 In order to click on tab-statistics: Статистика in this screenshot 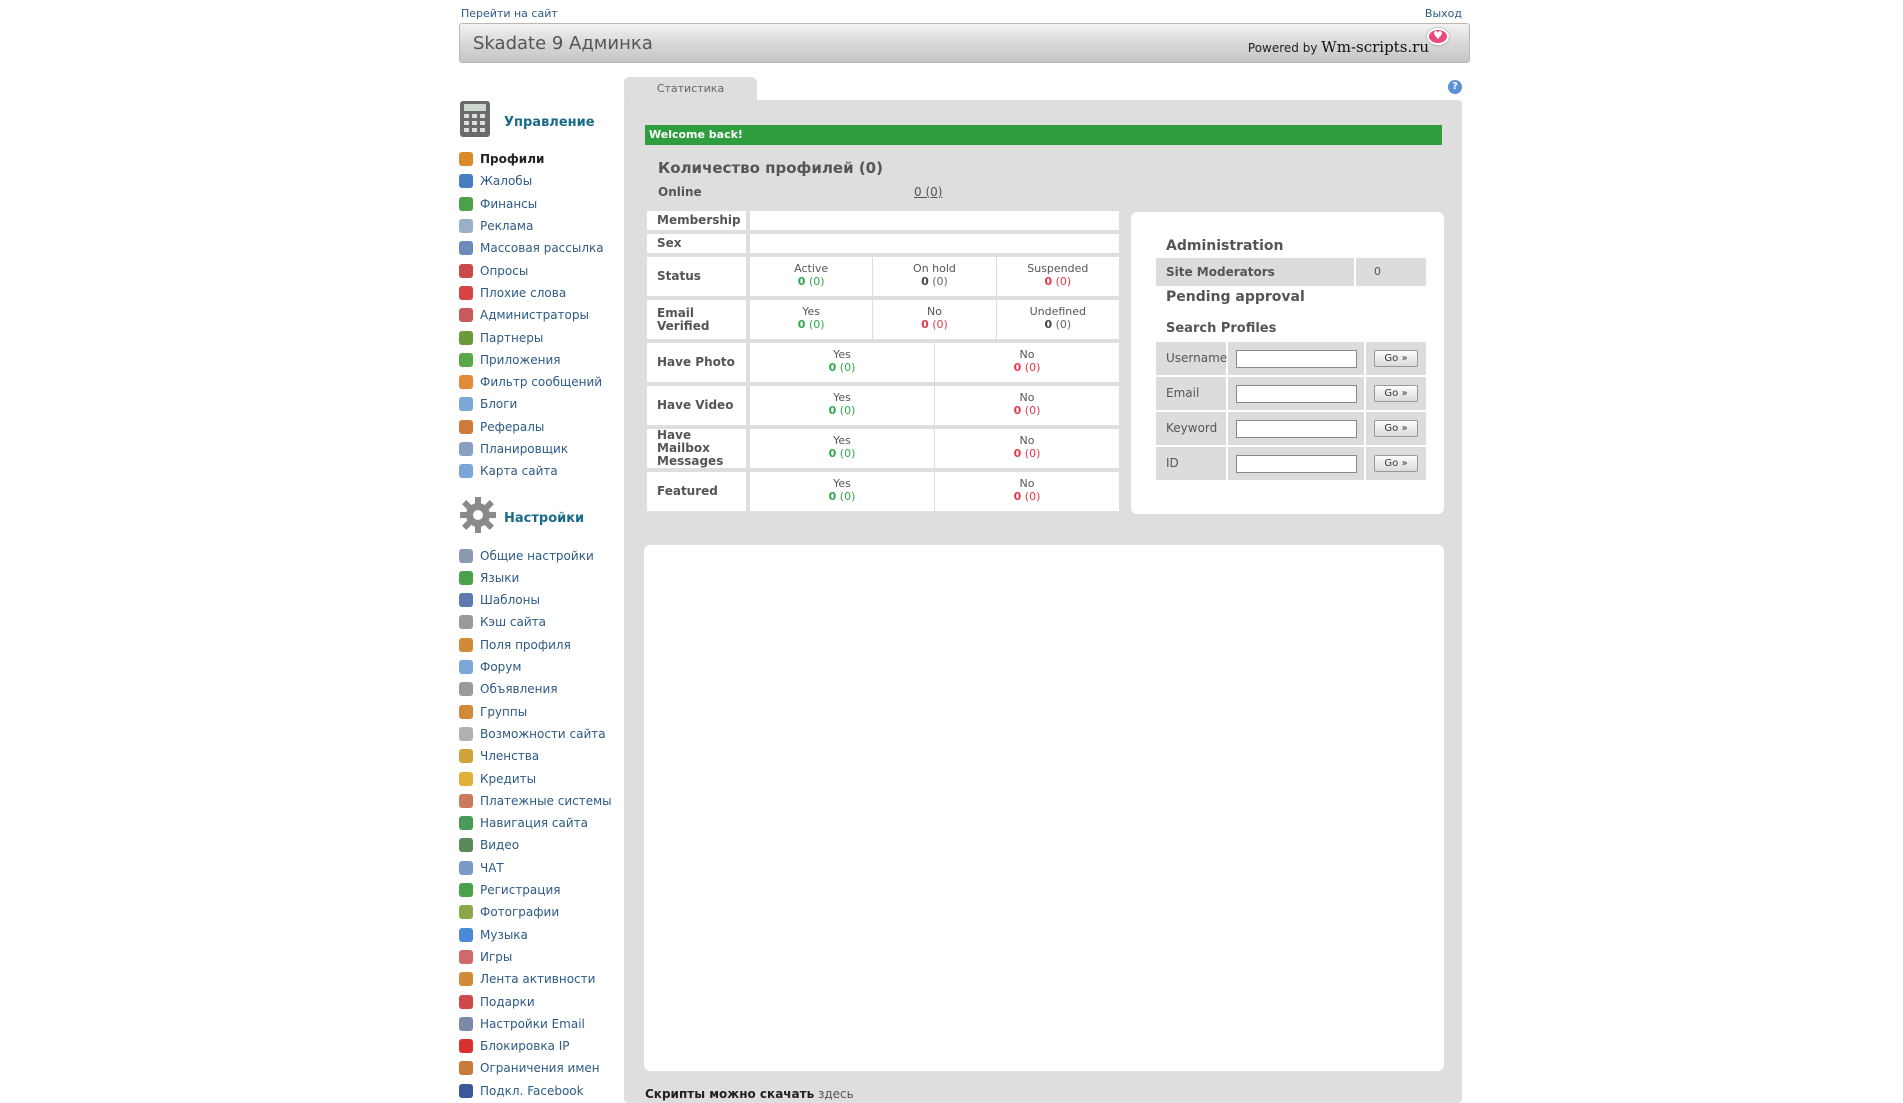, I will do `click(690, 89)`.